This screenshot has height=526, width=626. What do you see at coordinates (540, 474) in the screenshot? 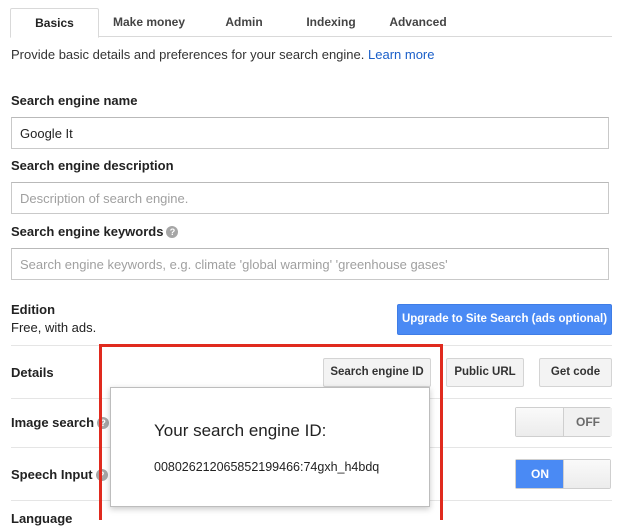
I see `toggle-state-on: ON` at bounding box center [540, 474].